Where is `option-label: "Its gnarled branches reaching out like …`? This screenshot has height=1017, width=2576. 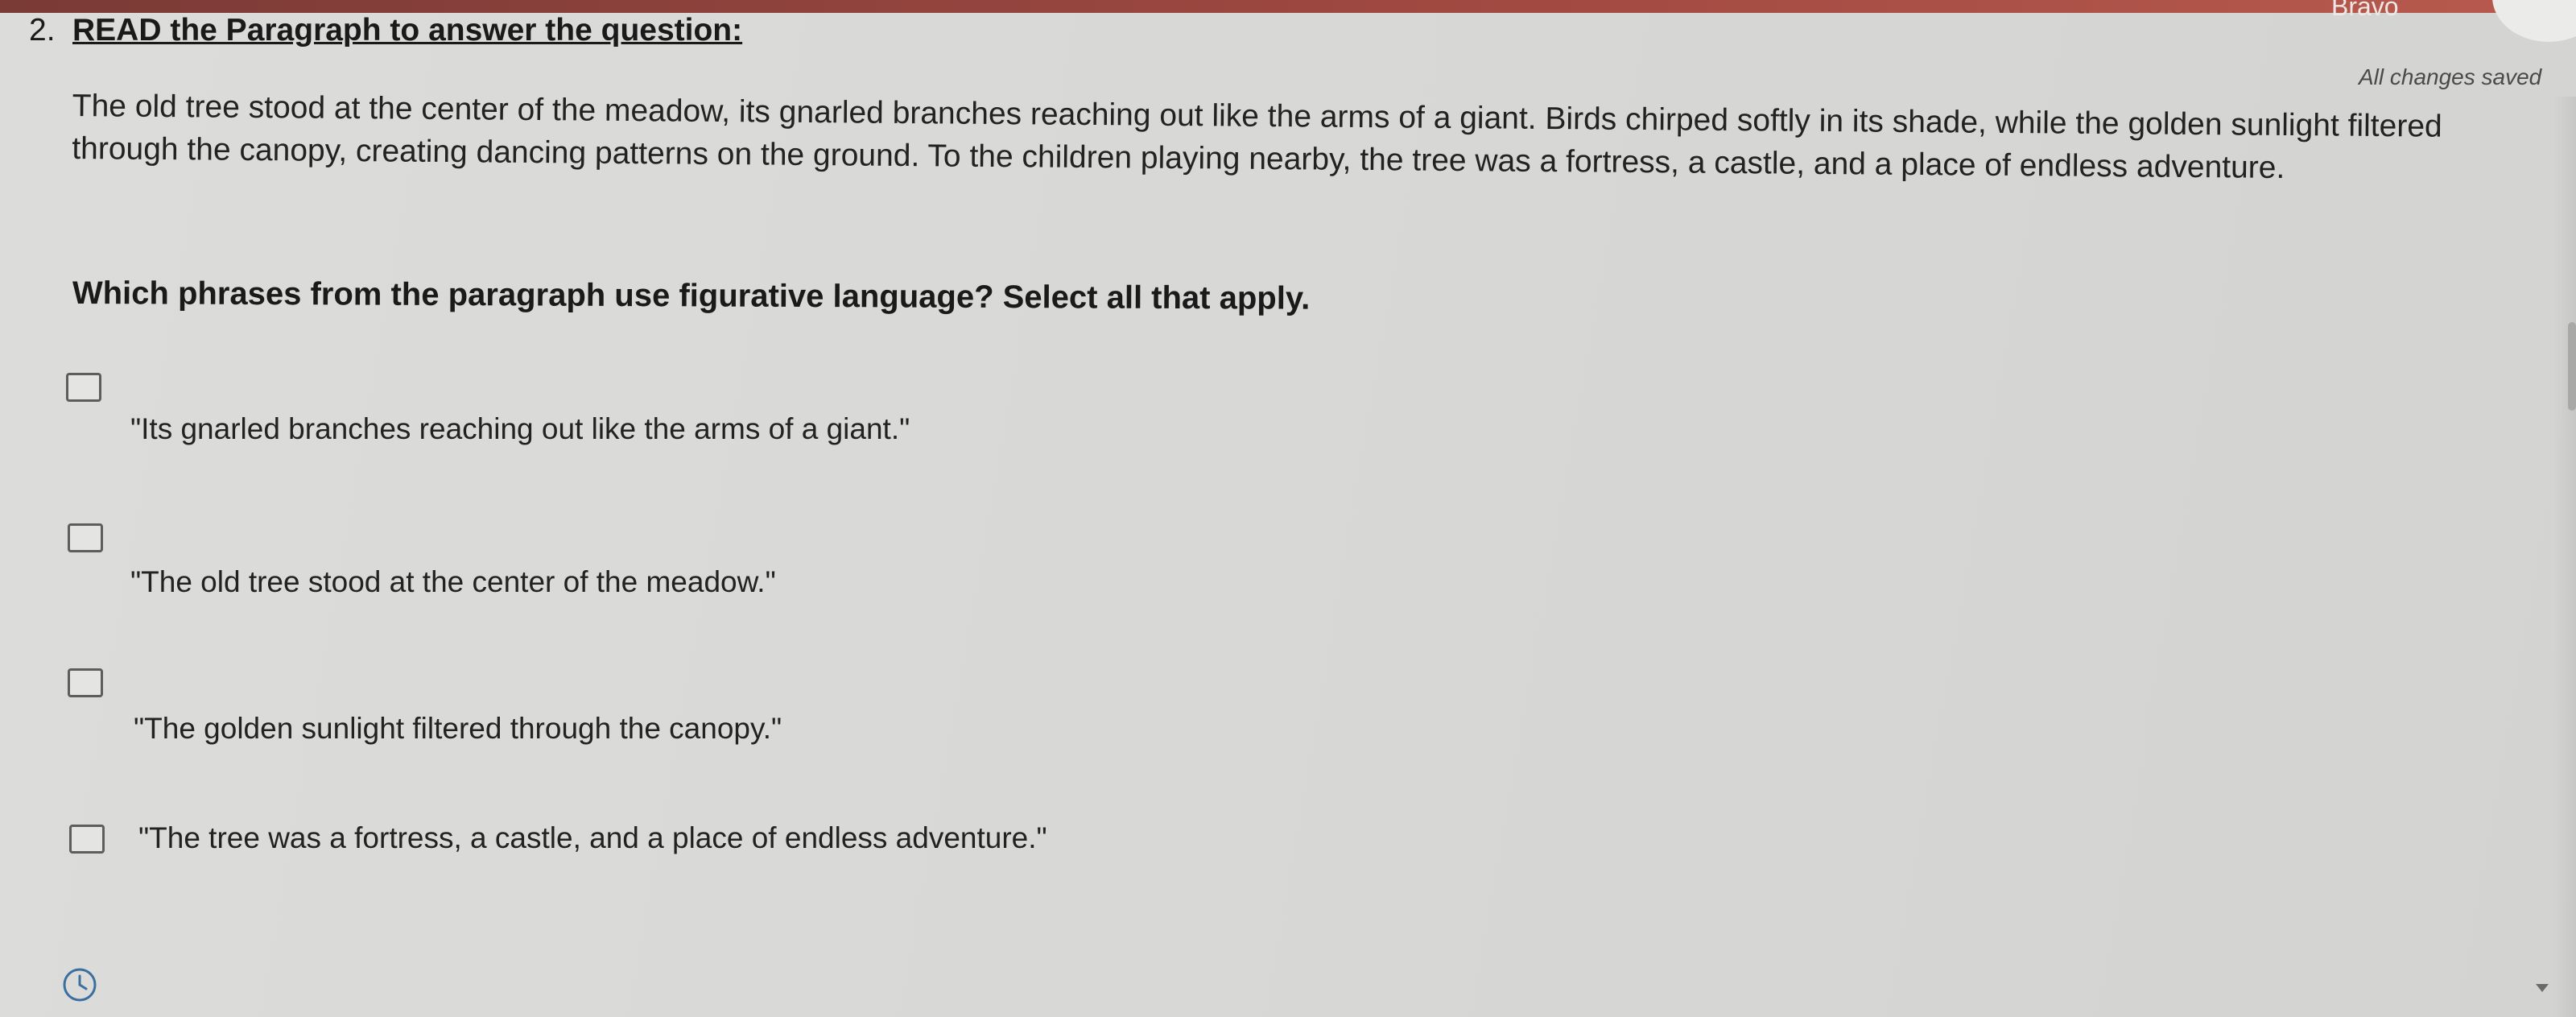
option-label: "Its gnarled branches reaching out like … is located at coordinates (520, 429).